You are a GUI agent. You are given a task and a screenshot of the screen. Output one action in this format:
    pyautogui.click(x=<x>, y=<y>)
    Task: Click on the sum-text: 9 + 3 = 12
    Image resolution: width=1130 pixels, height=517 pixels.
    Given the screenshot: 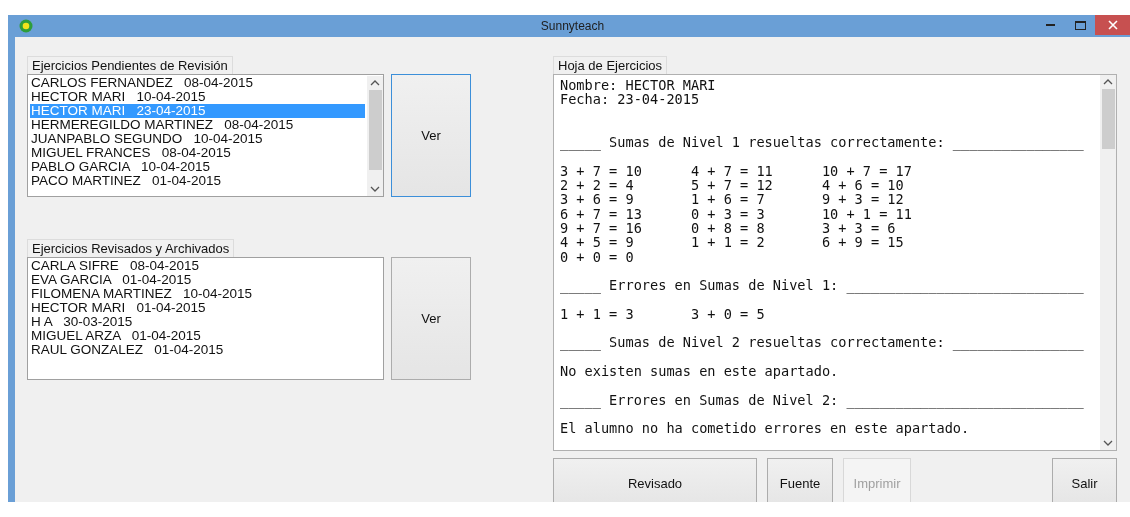 What is the action you would take?
    pyautogui.click(x=863, y=199)
    